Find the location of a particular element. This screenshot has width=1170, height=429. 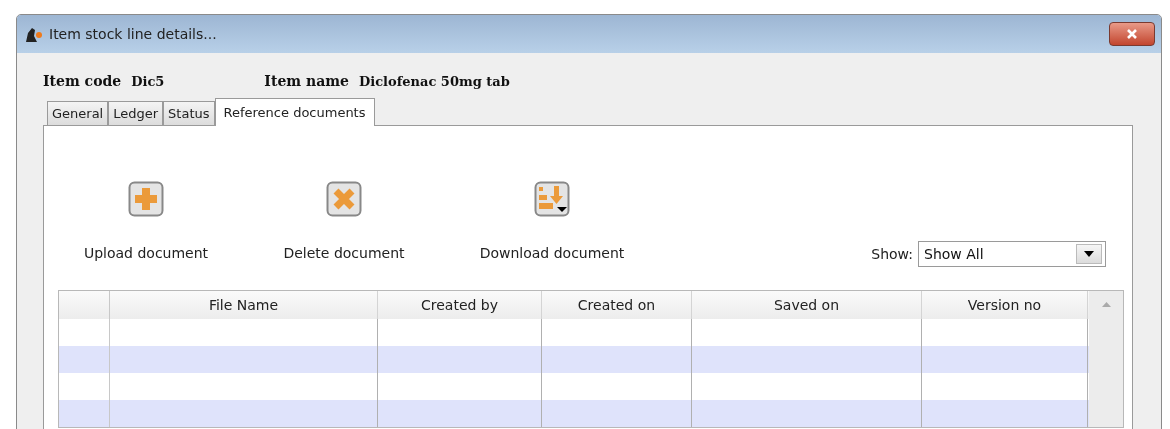

tab: General is located at coordinates (78, 113).